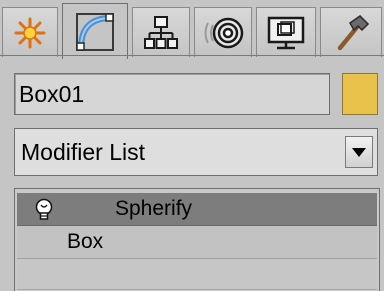  I want to click on display-monitor-icon, so click(286, 32).